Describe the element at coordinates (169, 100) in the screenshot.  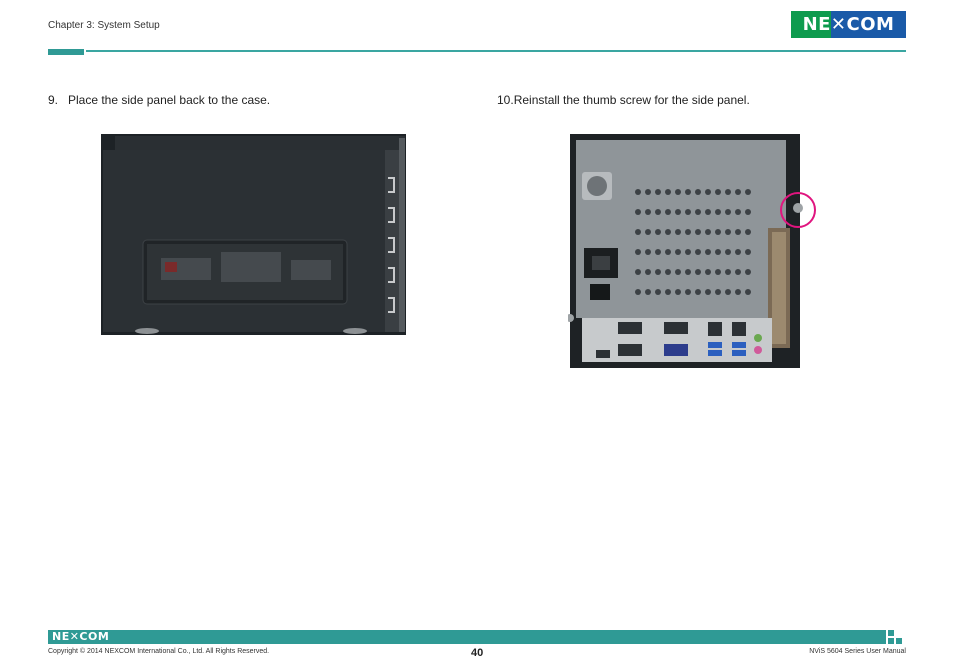
I see `step-text: Place the side panel back to the case.` at that location.